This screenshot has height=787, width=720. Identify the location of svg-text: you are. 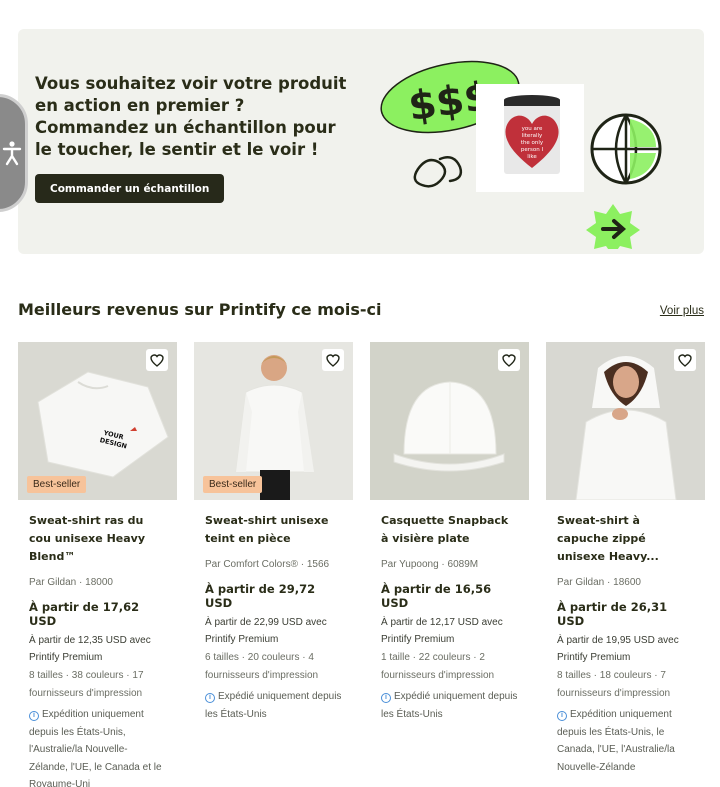
(532, 129).